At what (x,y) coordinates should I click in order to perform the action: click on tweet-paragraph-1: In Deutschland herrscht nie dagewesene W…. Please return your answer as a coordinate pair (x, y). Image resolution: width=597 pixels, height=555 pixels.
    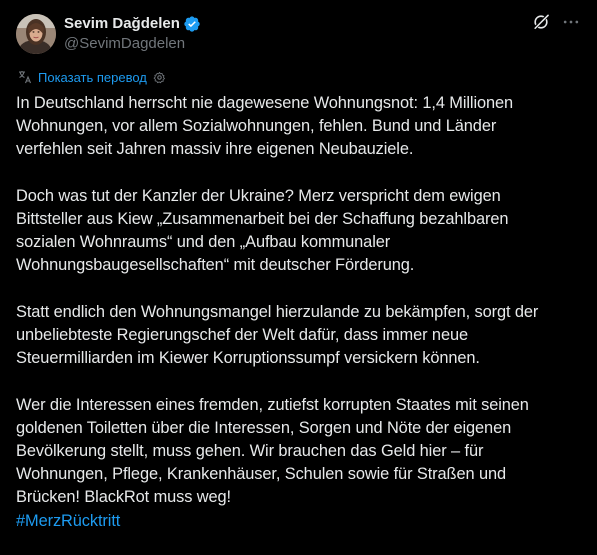
    Looking at the image, I should click on (298, 127).